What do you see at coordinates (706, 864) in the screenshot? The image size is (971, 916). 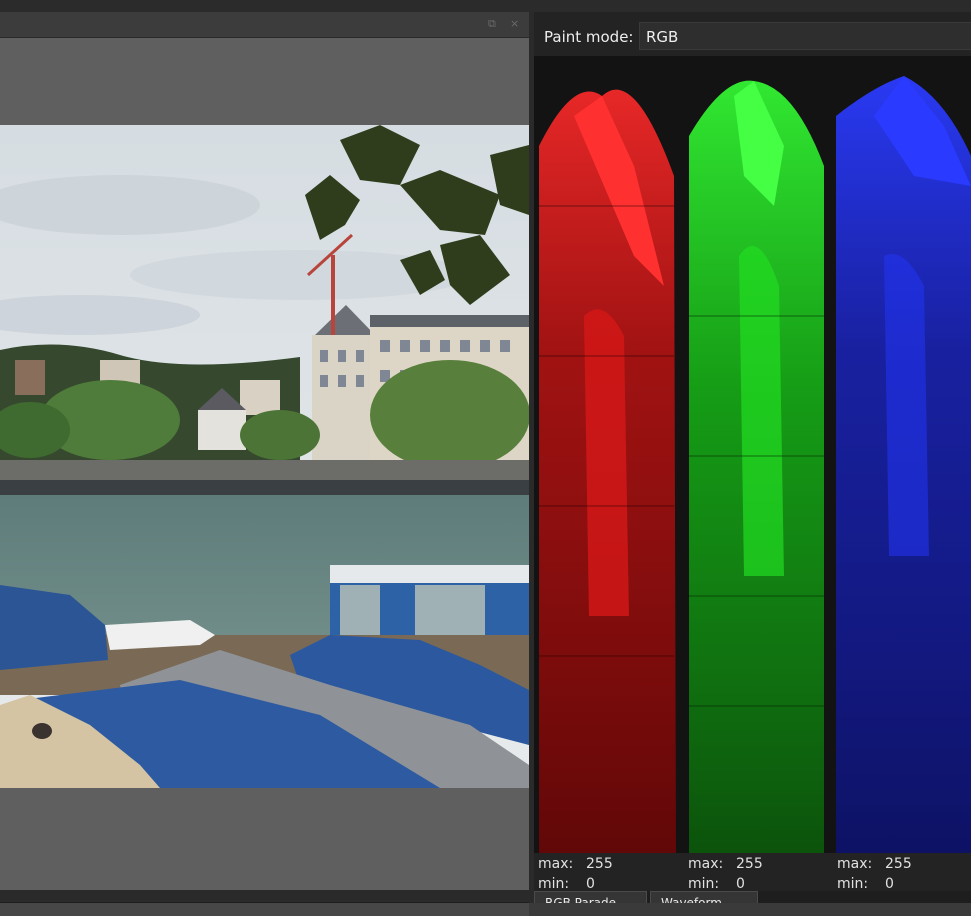 I see `green-max-label: max:` at bounding box center [706, 864].